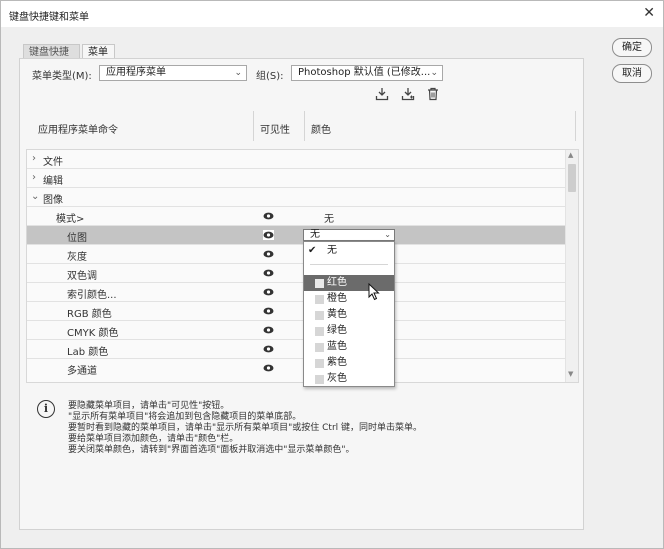  What do you see at coordinates (296, 178) in the screenshot?
I see `list-item: › 编辑` at bounding box center [296, 178].